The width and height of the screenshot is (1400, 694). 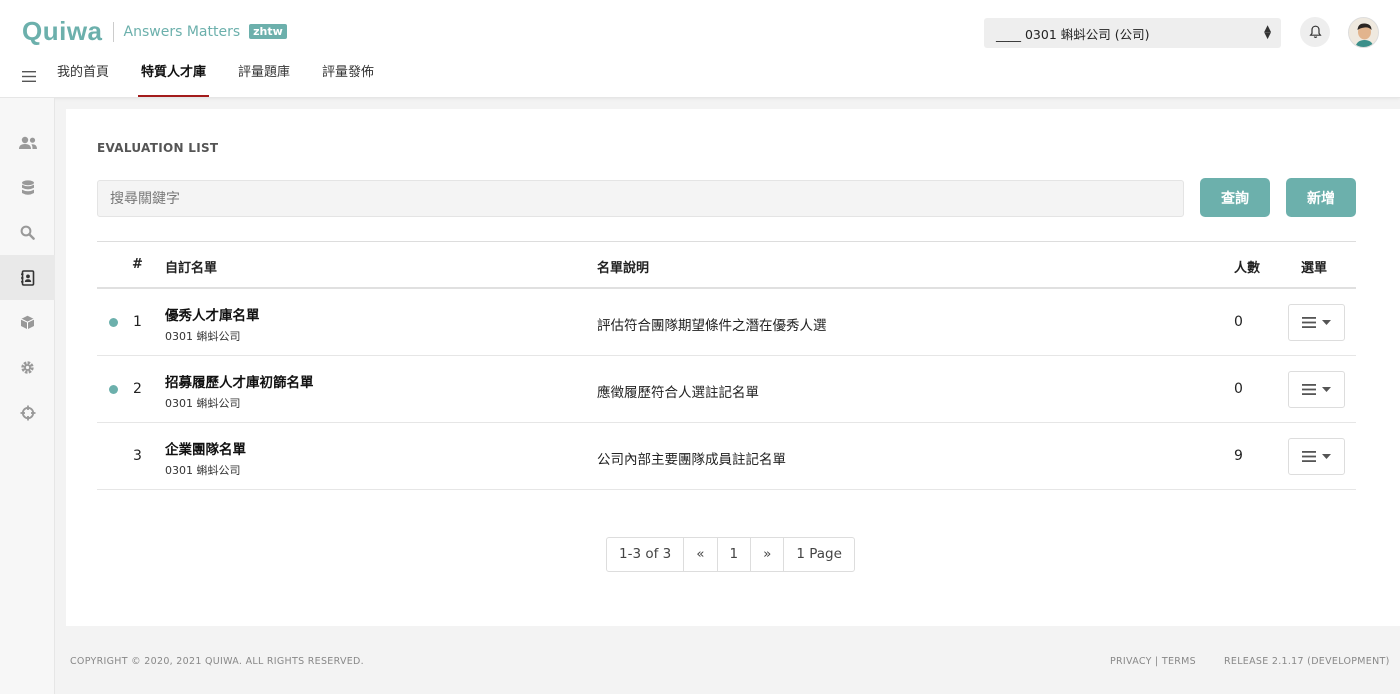 What do you see at coordinates (646, 554) in the screenshot?
I see `pagination-range: 1-3 of 3` at bounding box center [646, 554].